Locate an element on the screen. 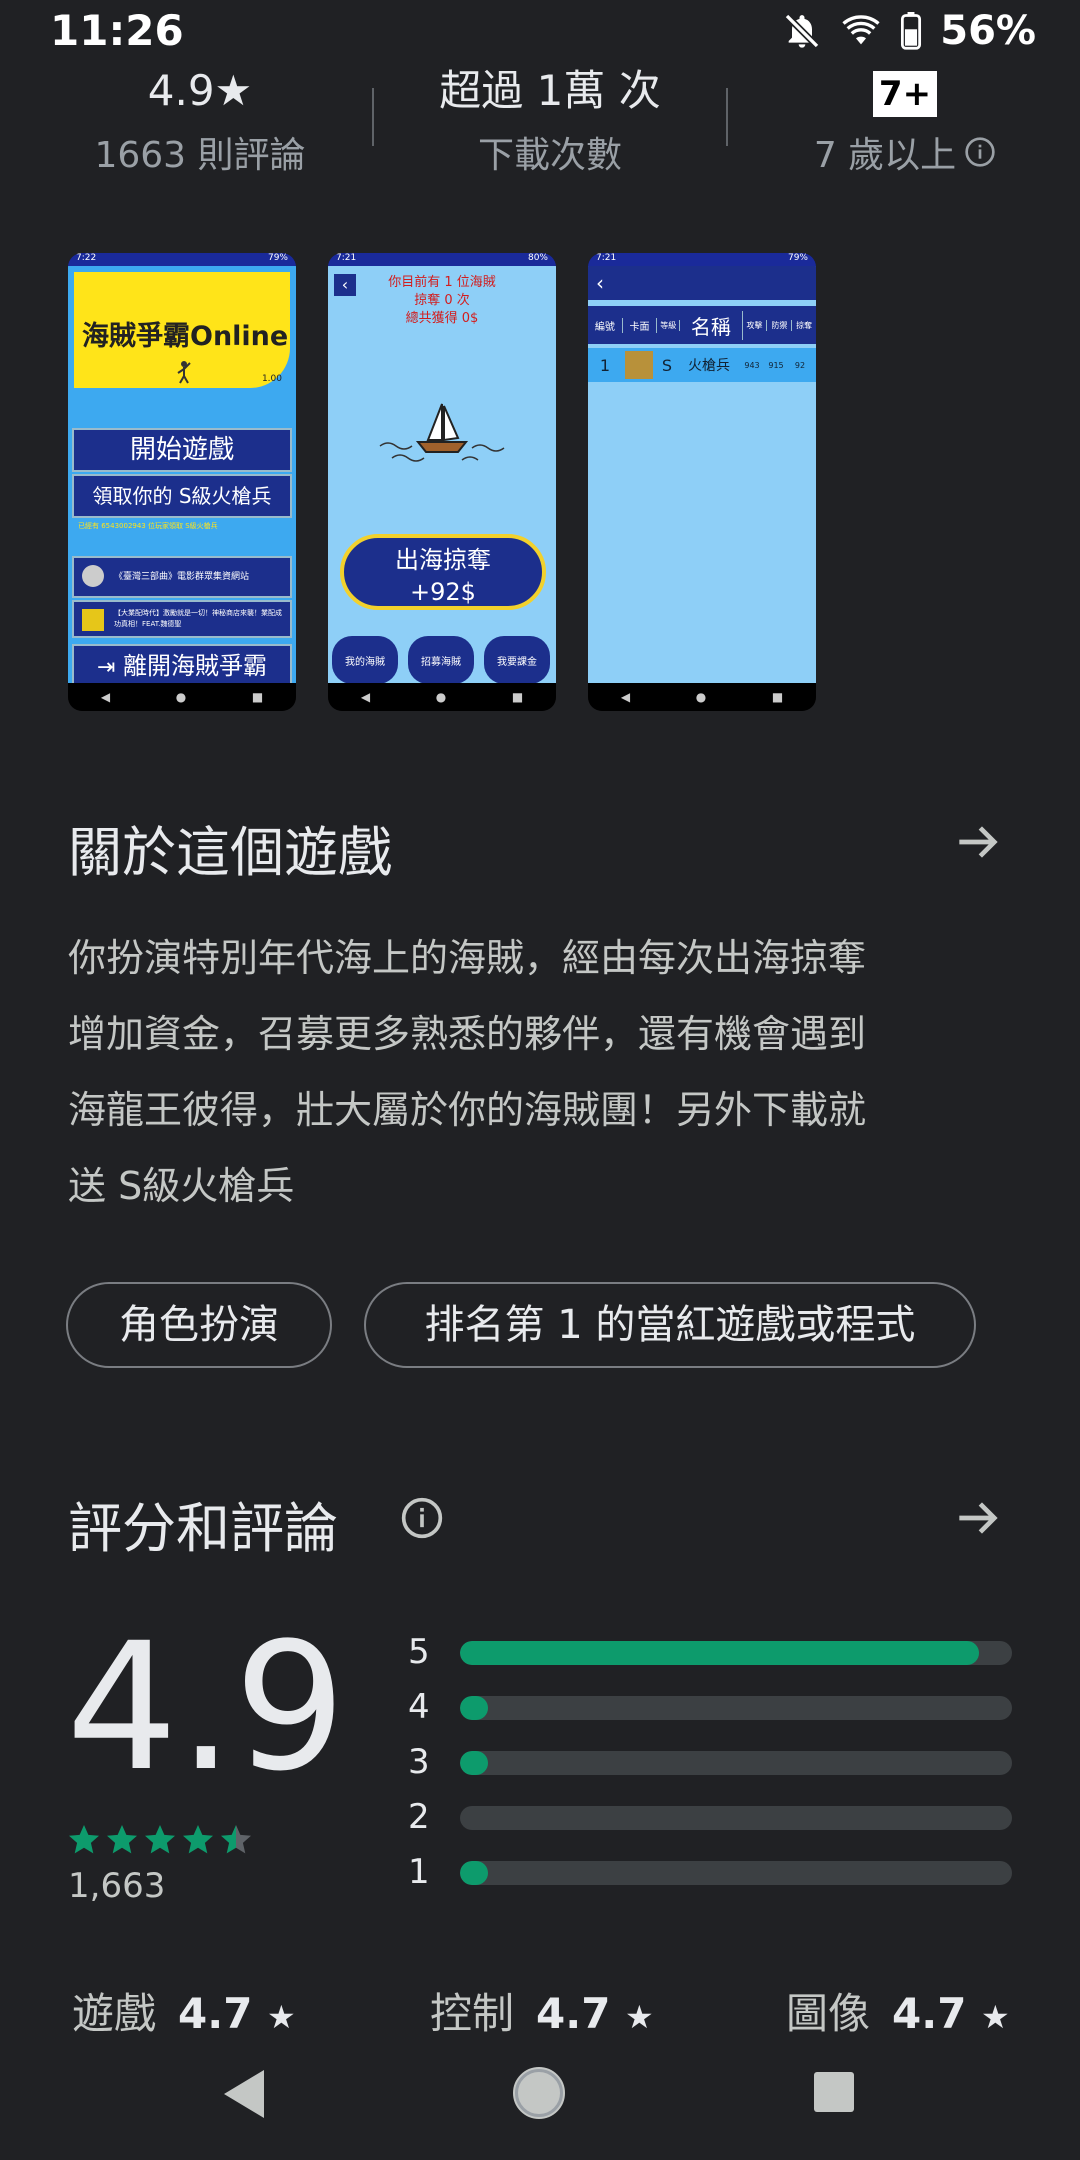 The width and height of the screenshot is (1080, 2160). column-header: 卡面 is located at coordinates (640, 325).